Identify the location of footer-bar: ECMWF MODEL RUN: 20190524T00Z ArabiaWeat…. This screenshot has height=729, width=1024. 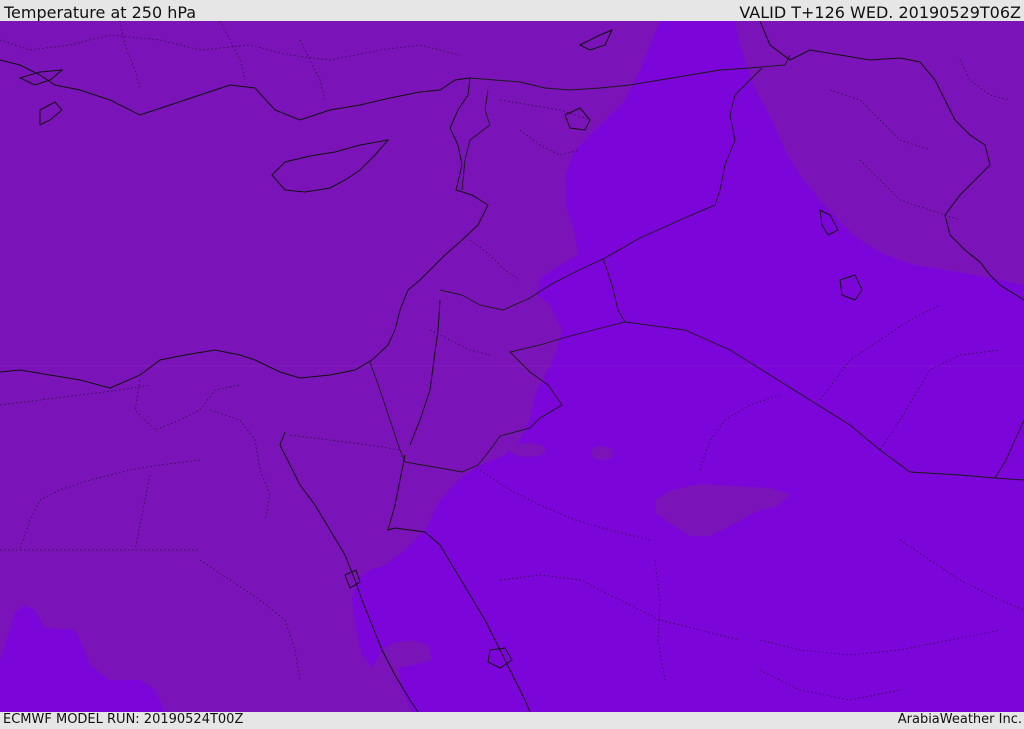
(512, 720).